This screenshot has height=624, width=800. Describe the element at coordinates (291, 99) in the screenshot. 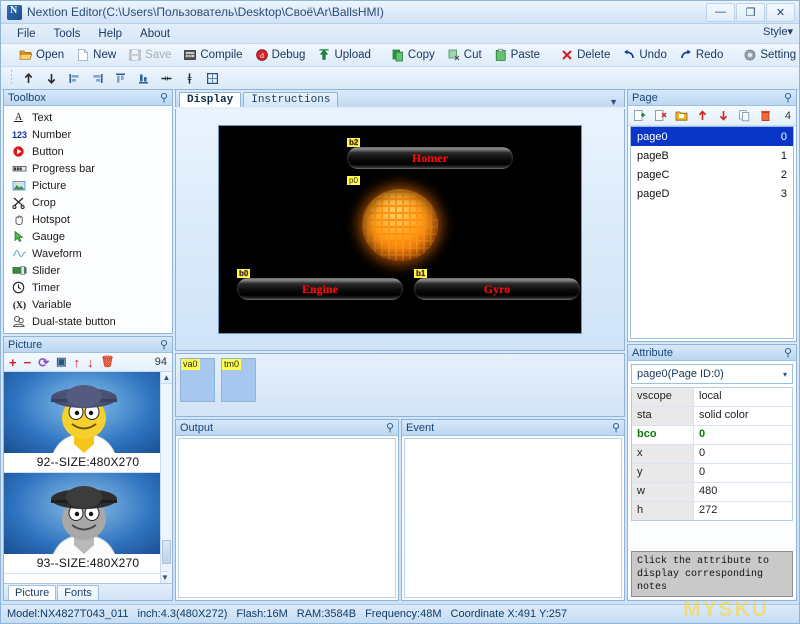

I see `tab-instructions: Instructions` at that location.